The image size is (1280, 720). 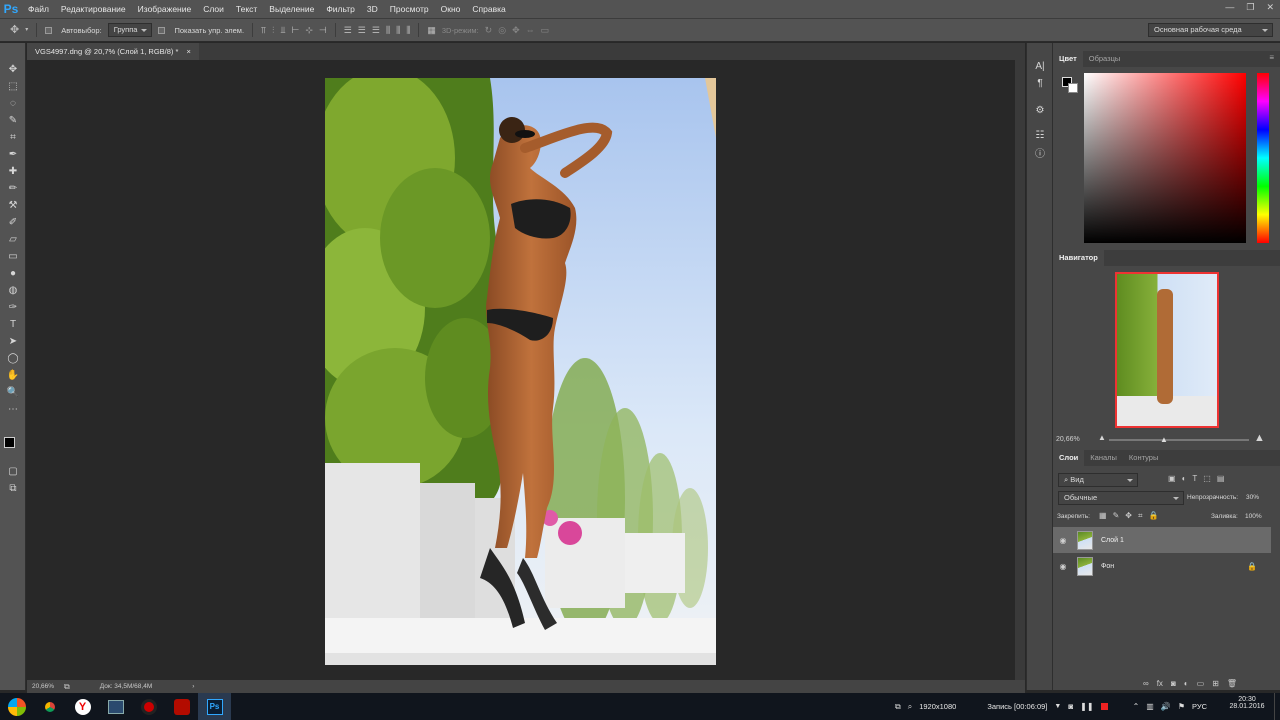 What do you see at coordinates (13, 86) in the screenshot?
I see `marquee-tool-icon: ⬚` at bounding box center [13, 86].